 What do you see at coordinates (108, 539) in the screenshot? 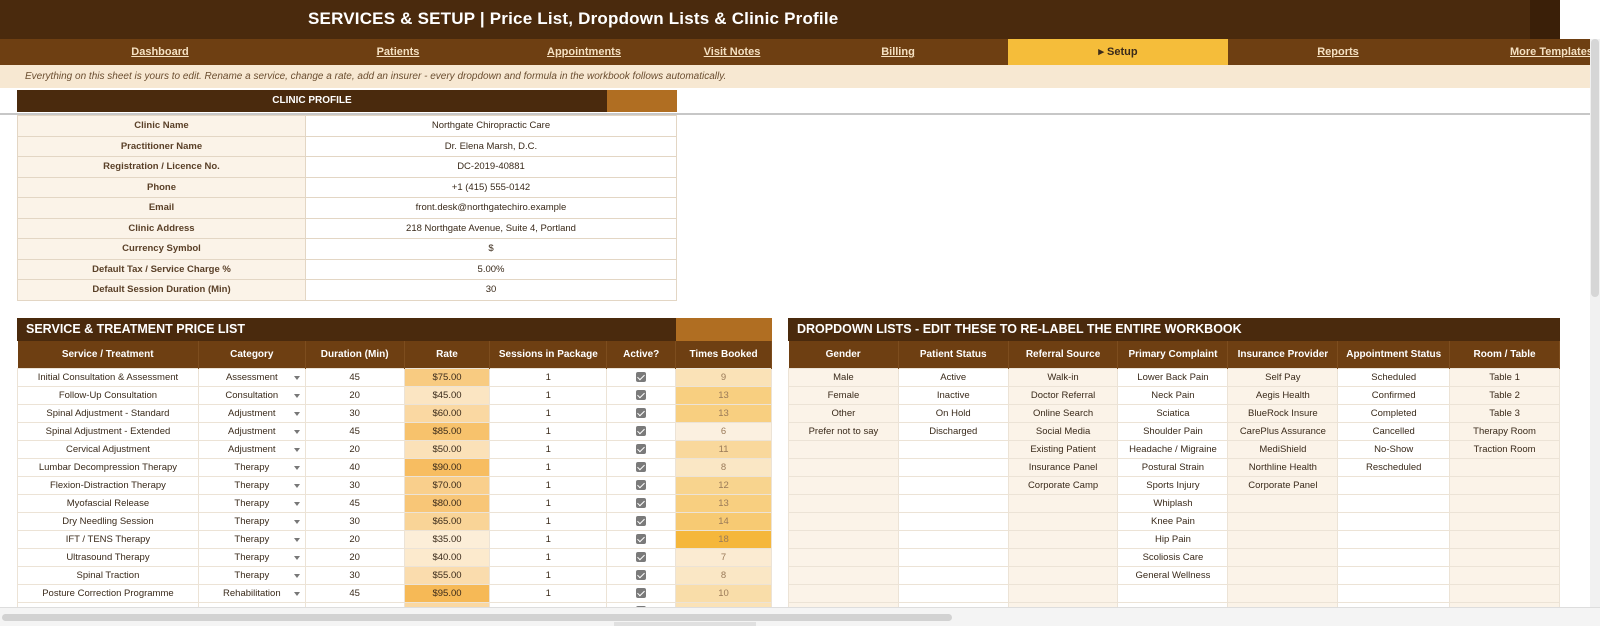
I see `service-name: IFT / TENS Therapy` at bounding box center [108, 539].